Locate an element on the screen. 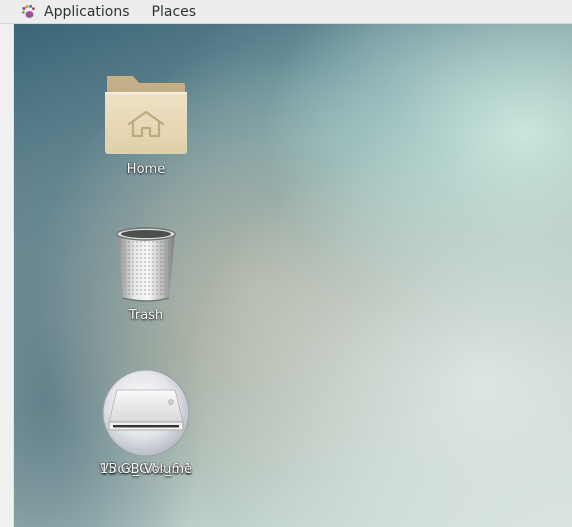 The image size is (572, 527). window-list-strip is located at coordinates (7, 275).